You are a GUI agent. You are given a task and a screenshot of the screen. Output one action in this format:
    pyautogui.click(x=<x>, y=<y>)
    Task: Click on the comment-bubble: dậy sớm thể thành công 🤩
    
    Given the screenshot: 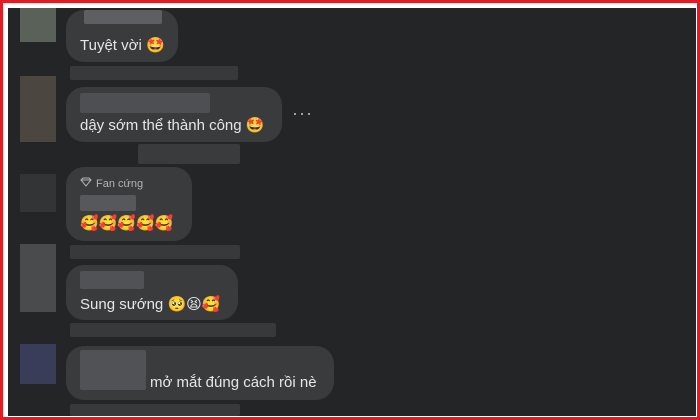 What is the action you would take?
    pyautogui.click(x=174, y=114)
    